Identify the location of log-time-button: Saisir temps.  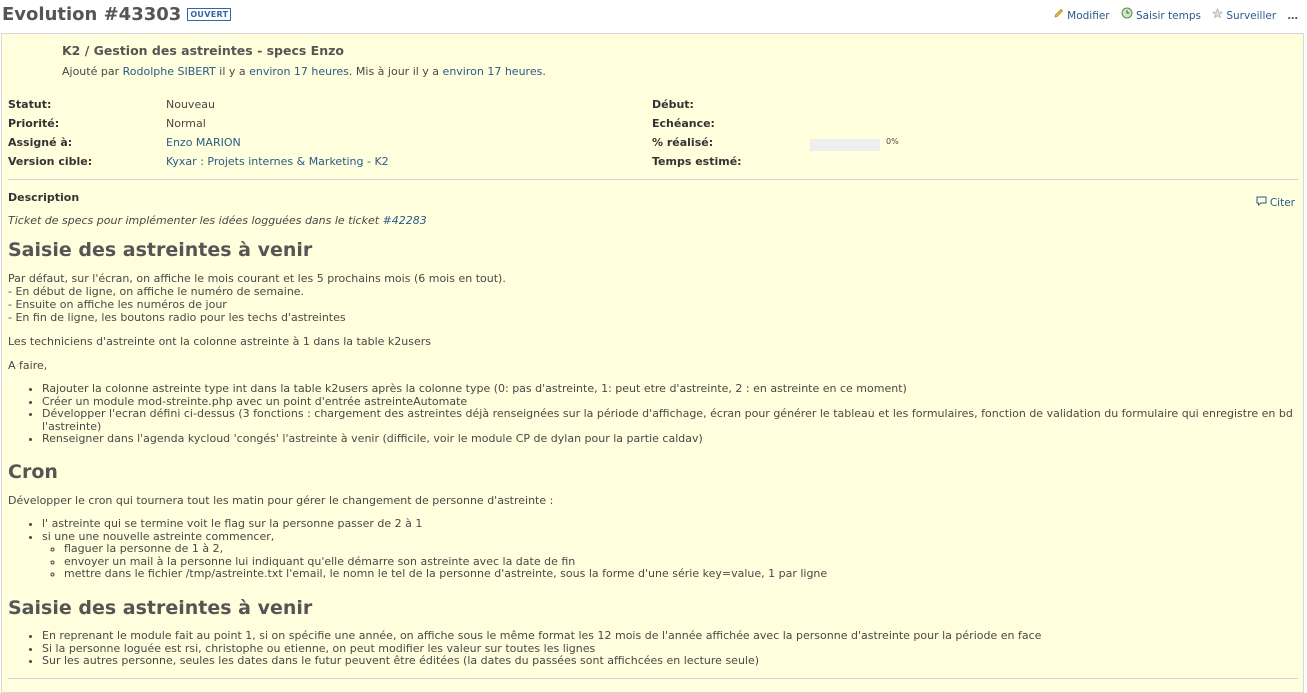
(1161, 14).